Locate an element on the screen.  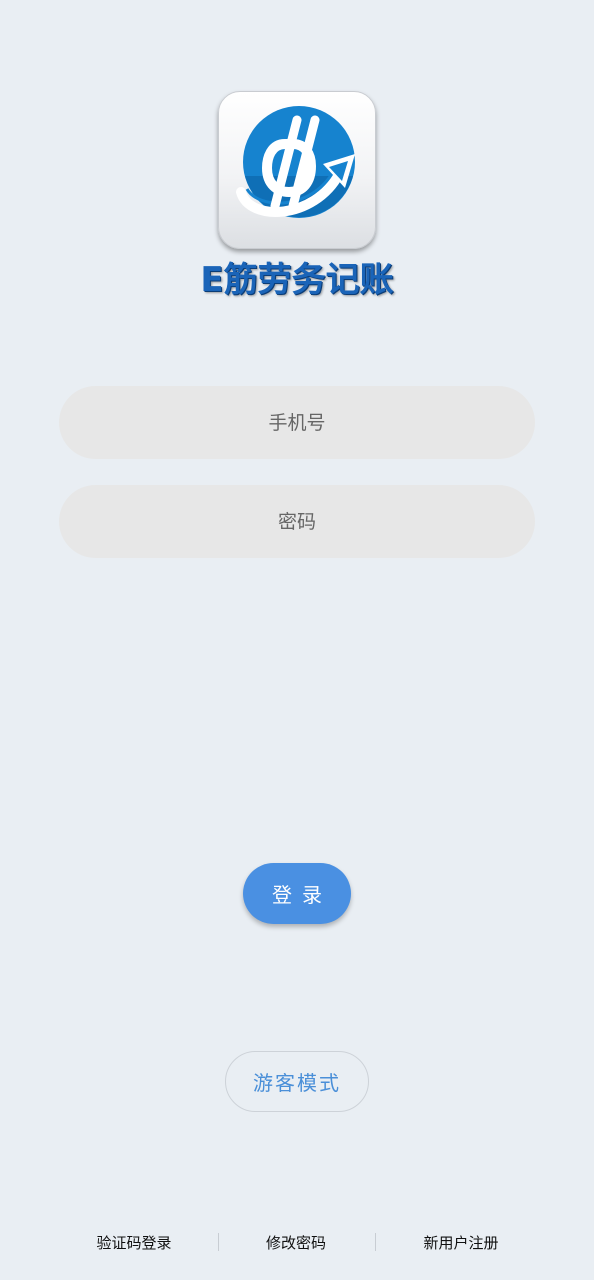
login-button: 登录 is located at coordinates (297, 893).